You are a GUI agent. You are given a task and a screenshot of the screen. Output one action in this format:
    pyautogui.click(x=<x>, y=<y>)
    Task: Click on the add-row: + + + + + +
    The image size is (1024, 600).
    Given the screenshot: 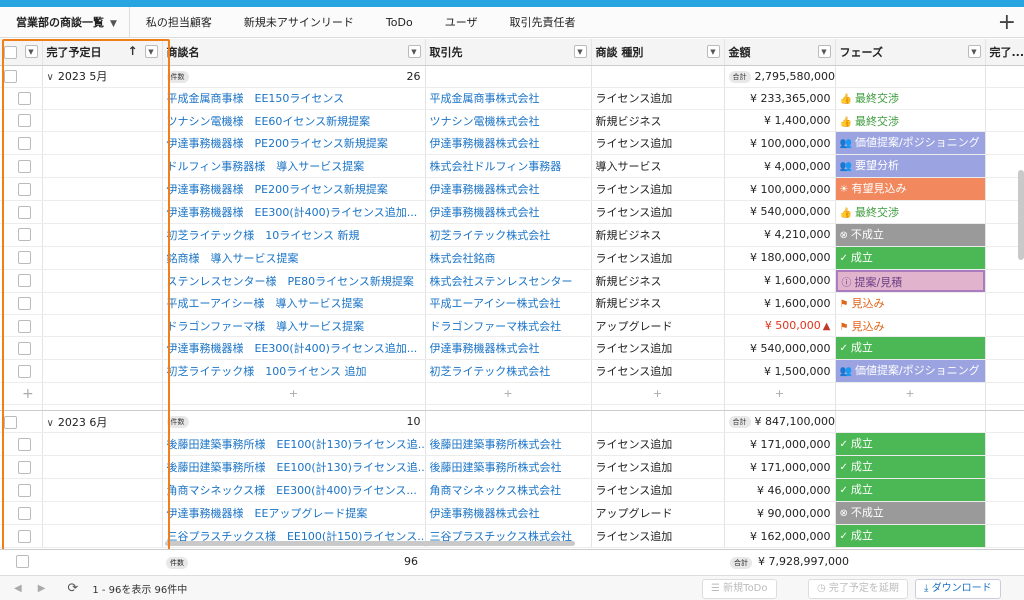 What is the action you would take?
    pyautogui.click(x=512, y=394)
    